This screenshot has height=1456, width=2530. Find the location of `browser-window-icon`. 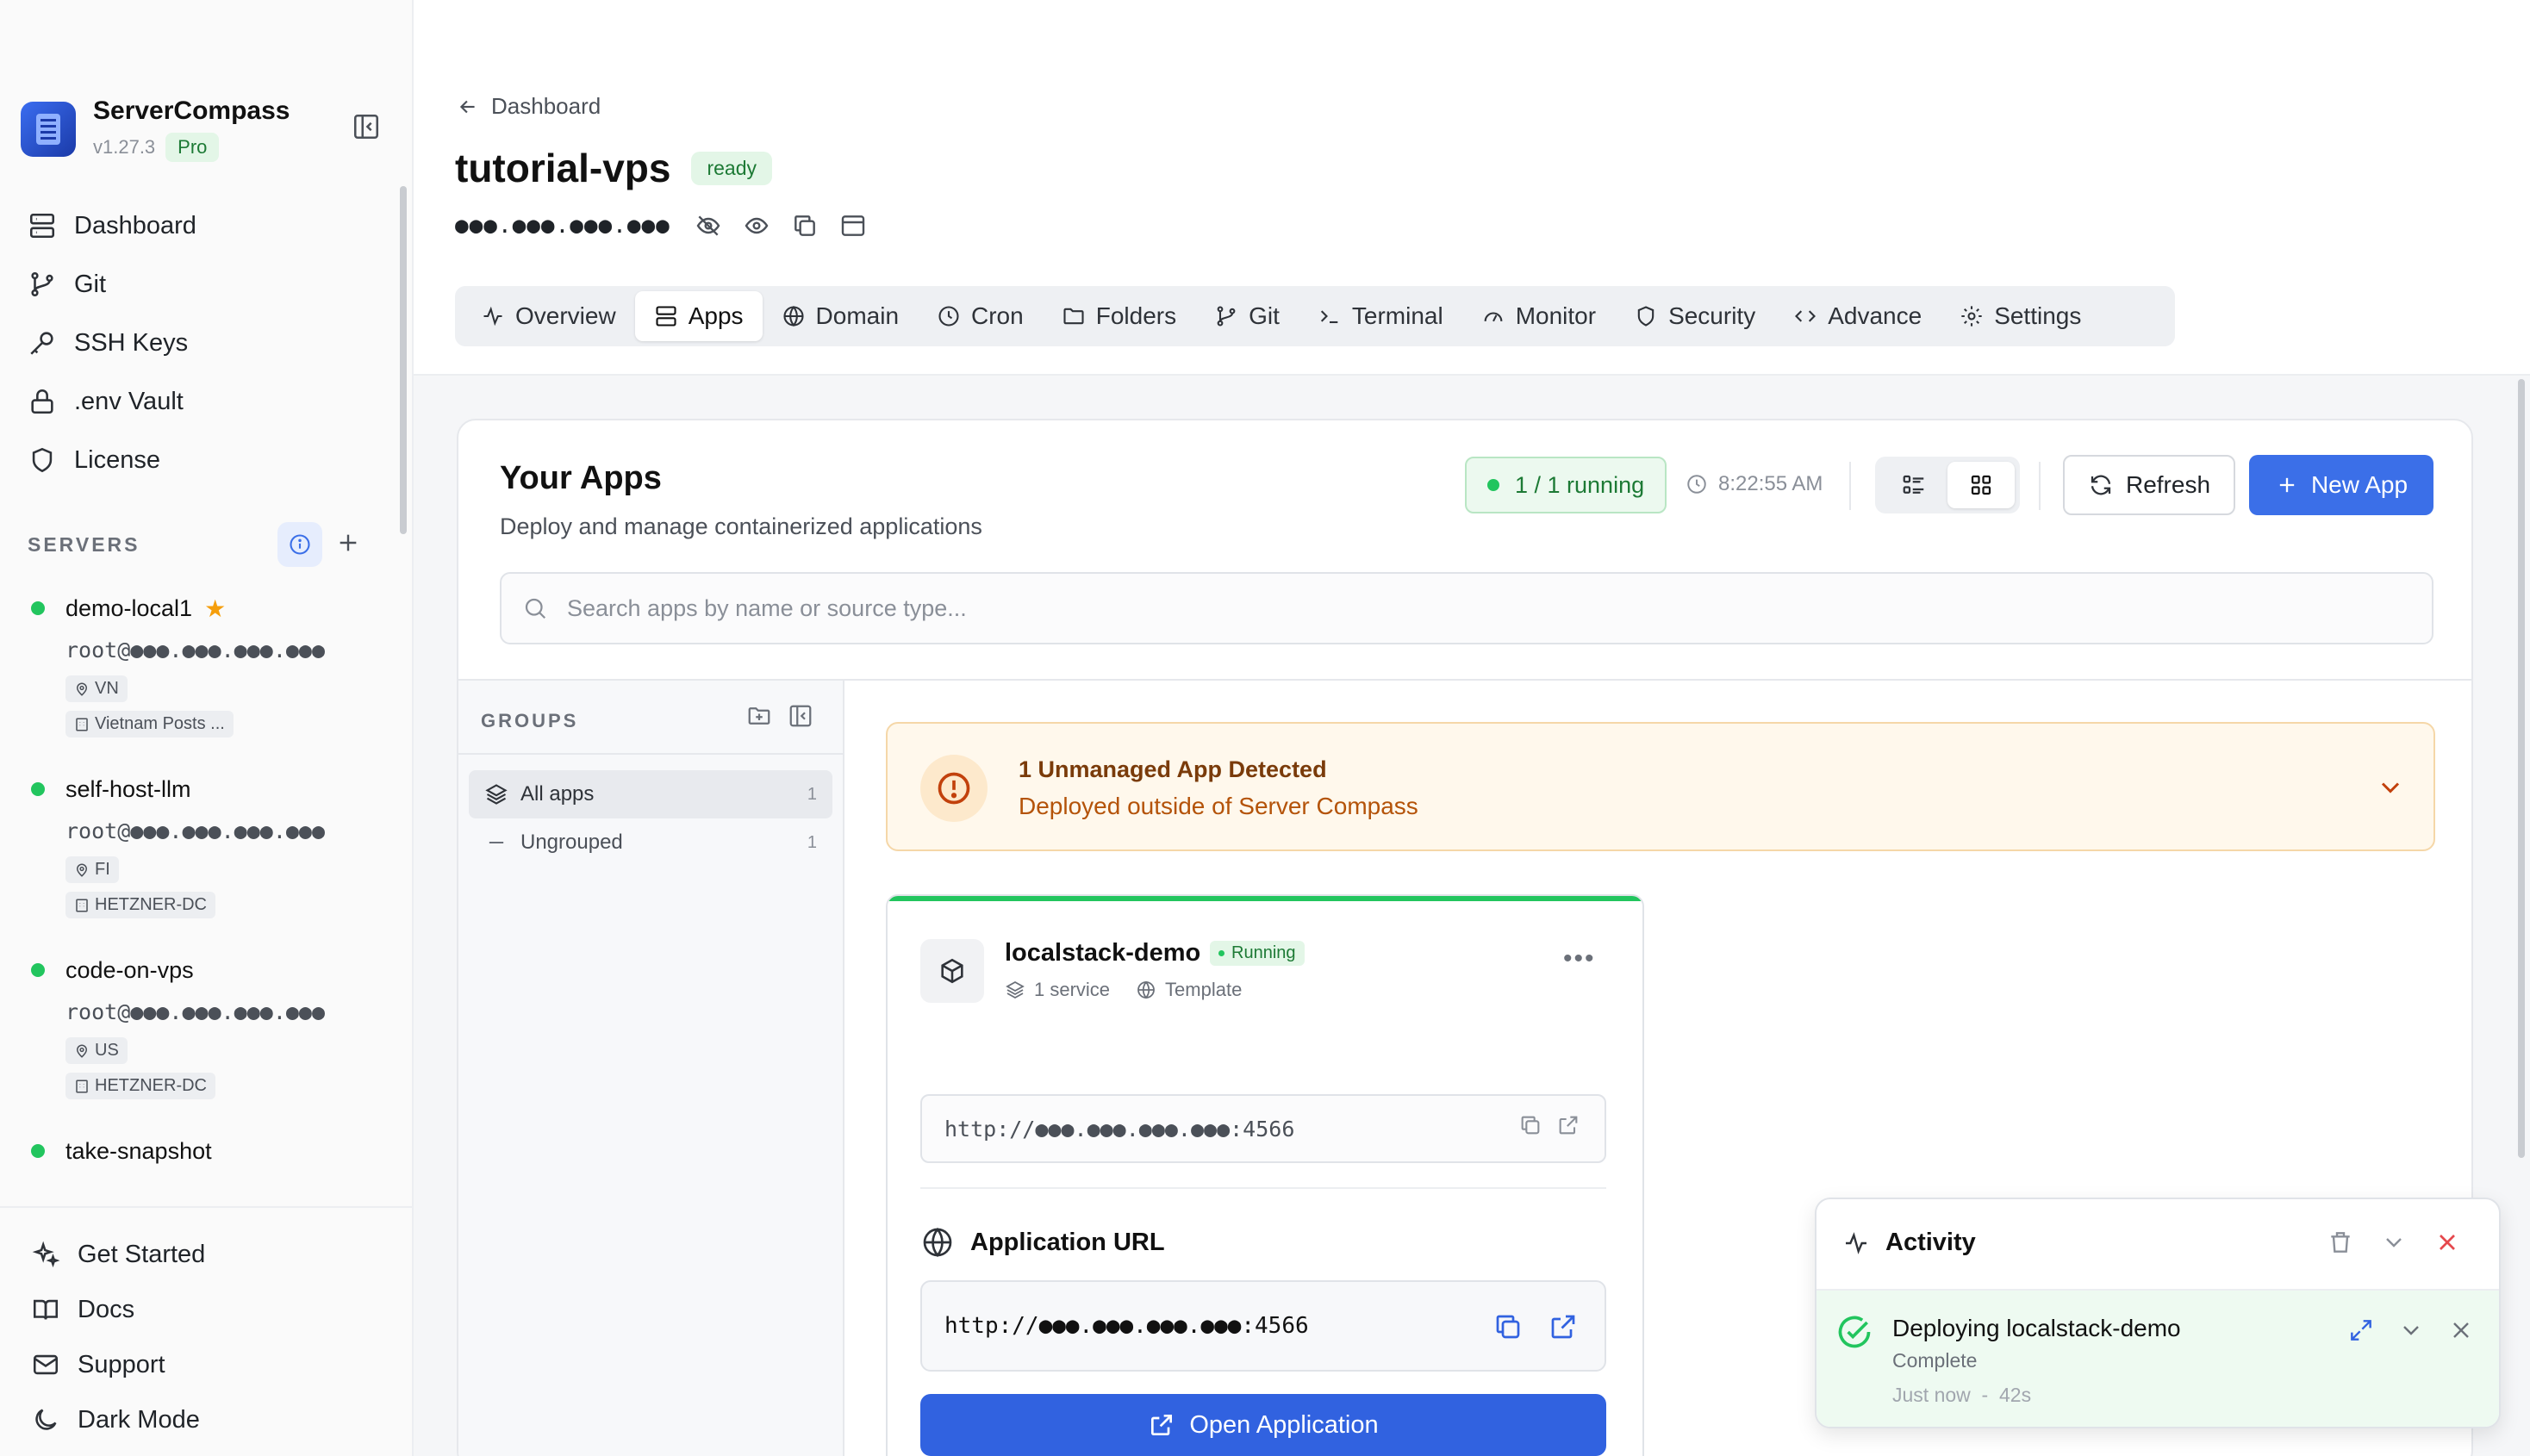

browser-window-icon is located at coordinates (853, 226).